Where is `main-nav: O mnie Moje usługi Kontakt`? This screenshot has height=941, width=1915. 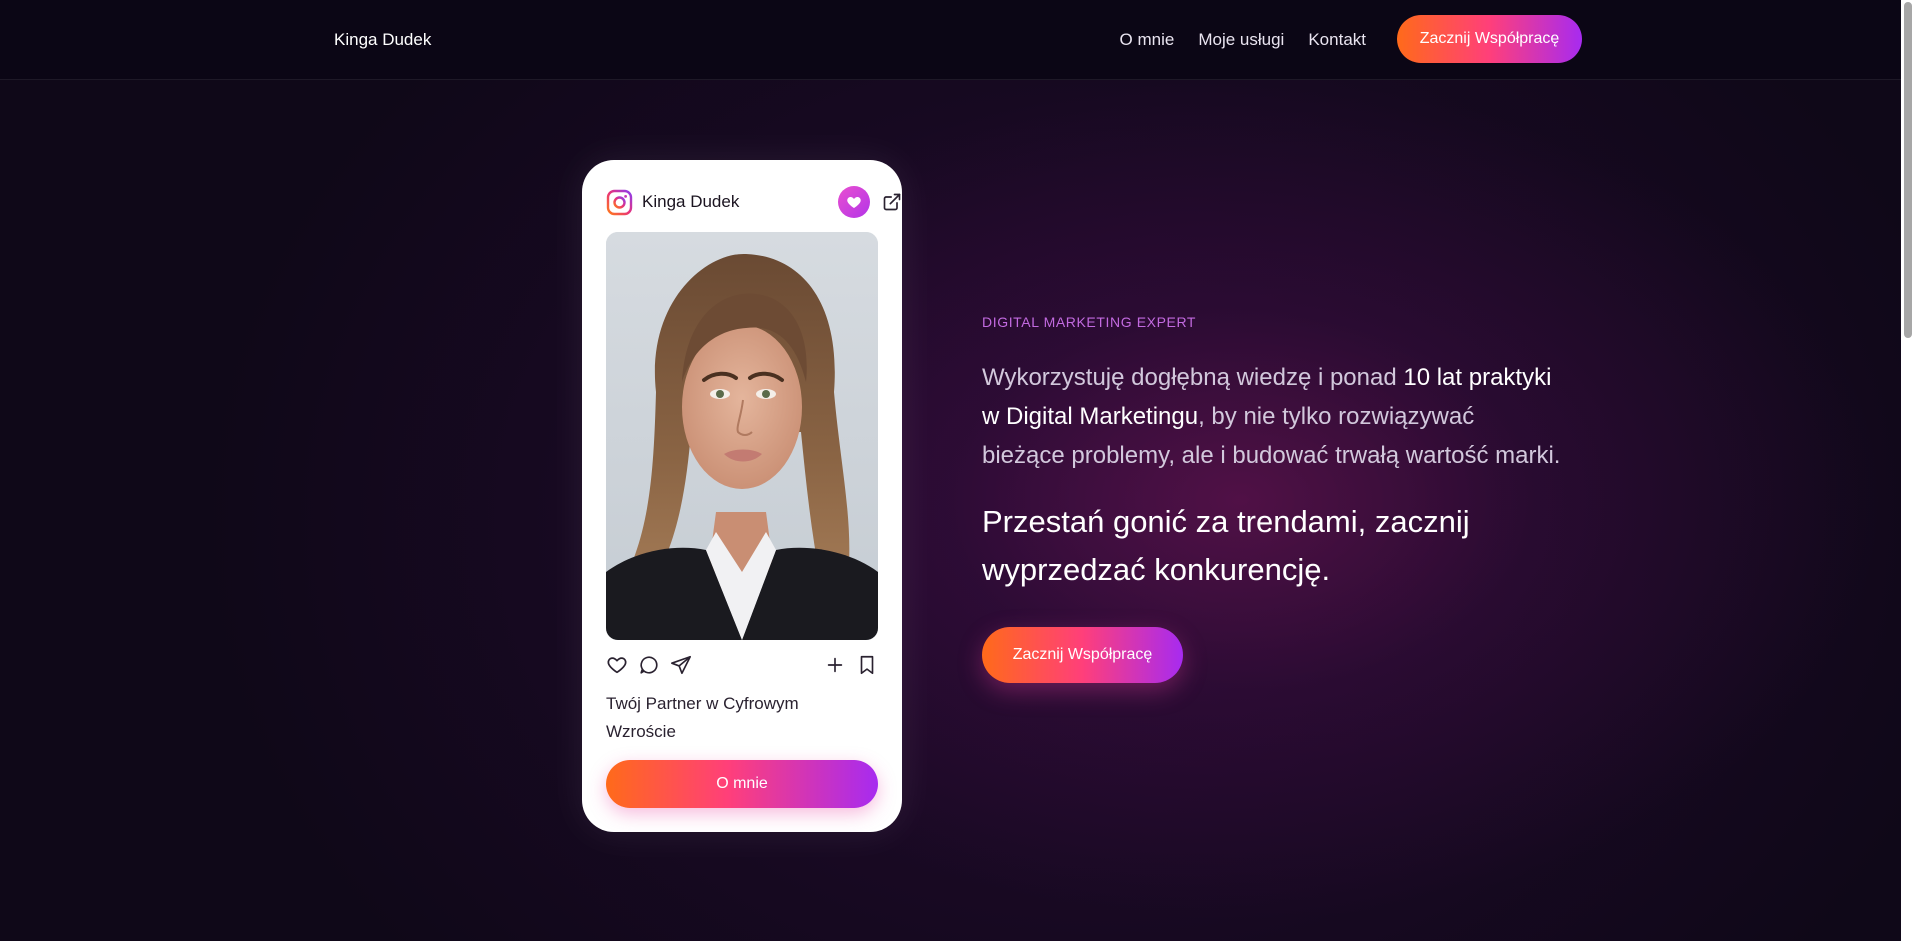 main-nav: O mnie Moje usługi Kontakt is located at coordinates (1231, 40).